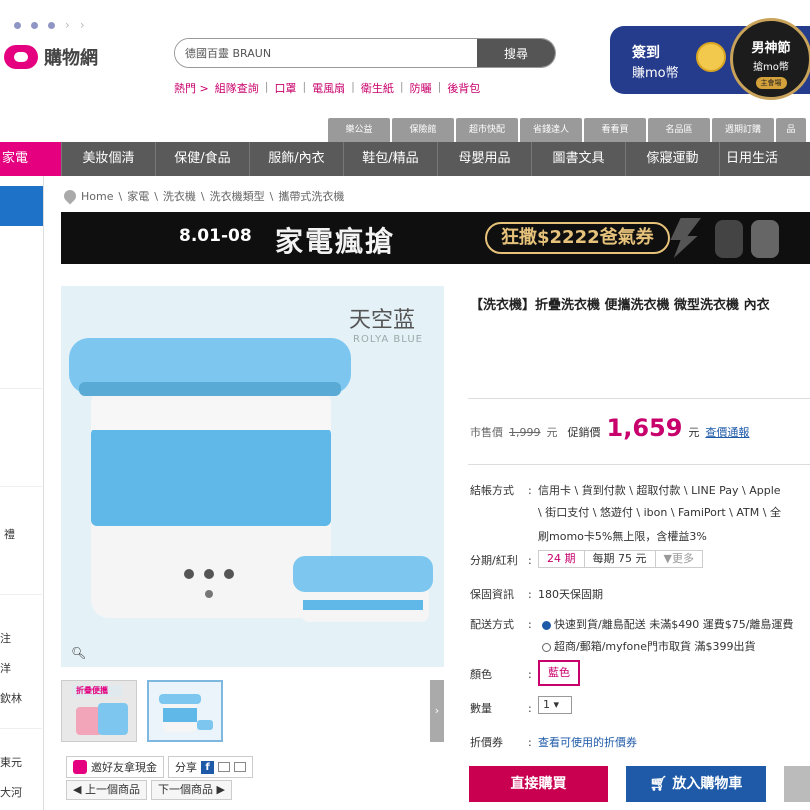  I want to click on color-tag-cn: 天空蓝, so click(382, 320).